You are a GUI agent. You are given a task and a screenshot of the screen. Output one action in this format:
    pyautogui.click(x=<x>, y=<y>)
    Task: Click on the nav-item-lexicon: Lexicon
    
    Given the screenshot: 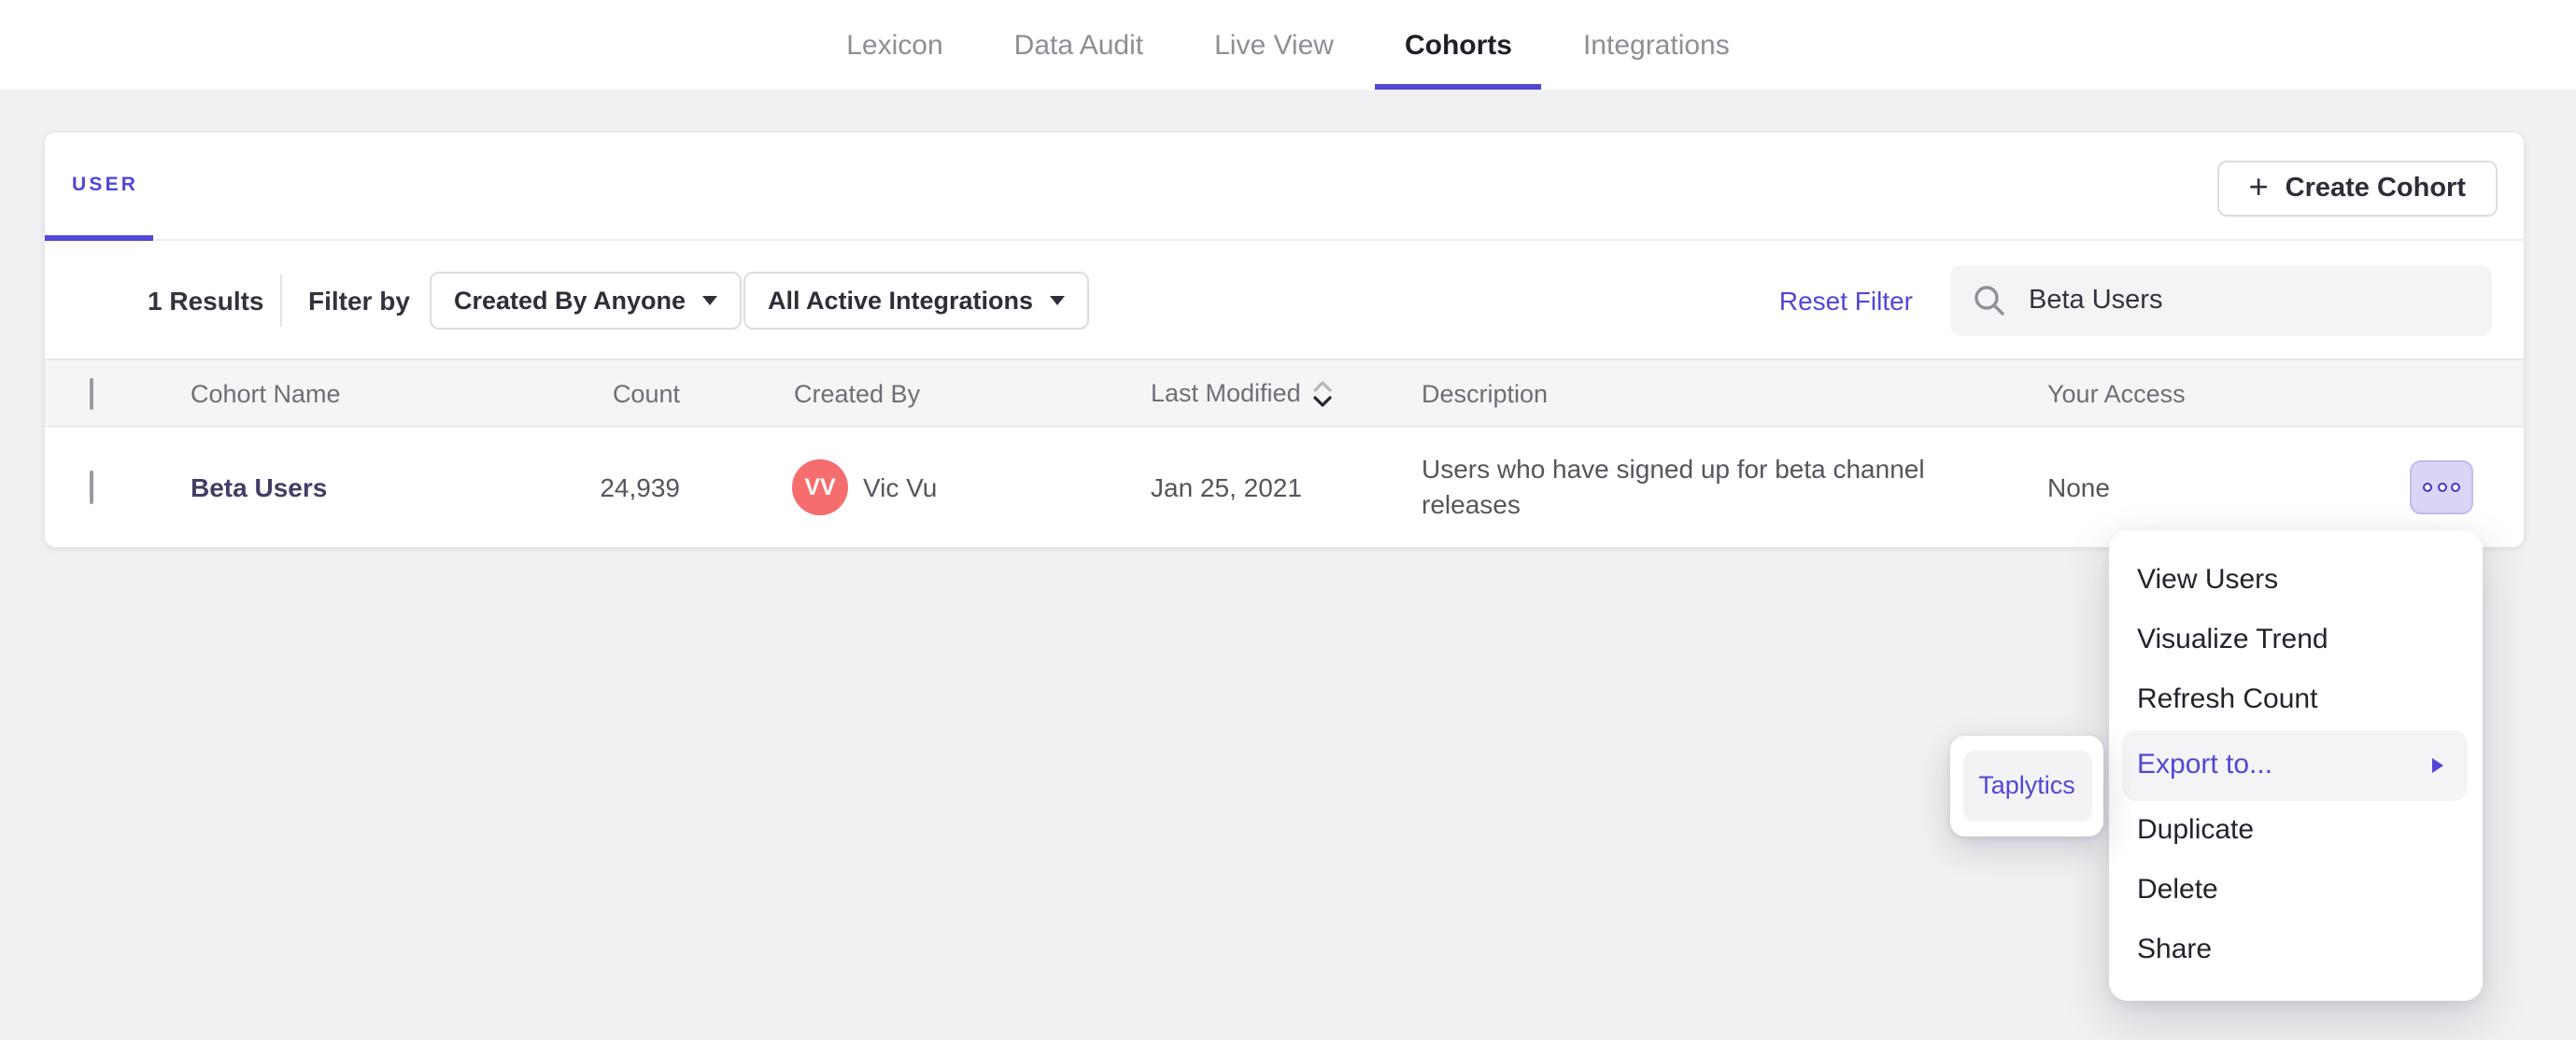 What is the action you would take?
    pyautogui.click(x=894, y=45)
    